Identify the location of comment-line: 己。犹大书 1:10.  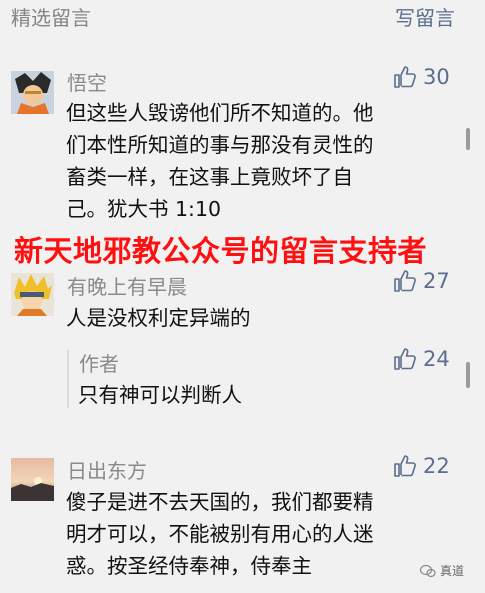
(144, 209).